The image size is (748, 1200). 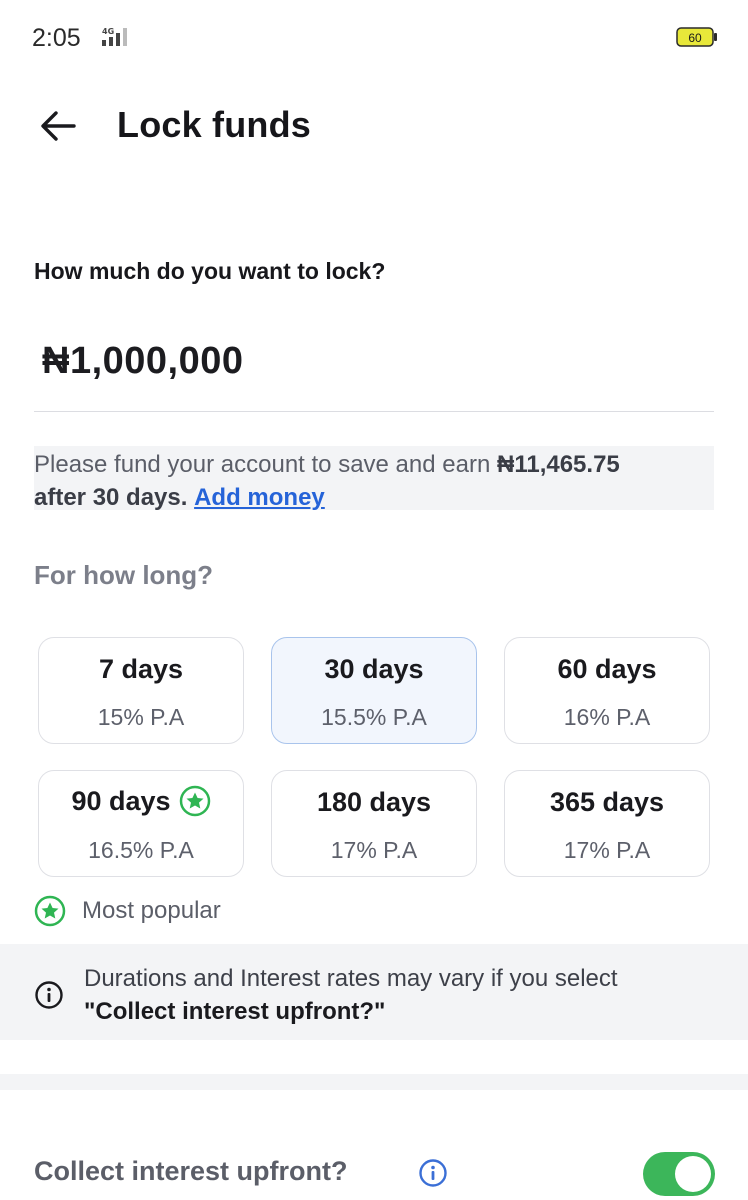 What do you see at coordinates (56, 38) in the screenshot?
I see `status-time: 2:05` at bounding box center [56, 38].